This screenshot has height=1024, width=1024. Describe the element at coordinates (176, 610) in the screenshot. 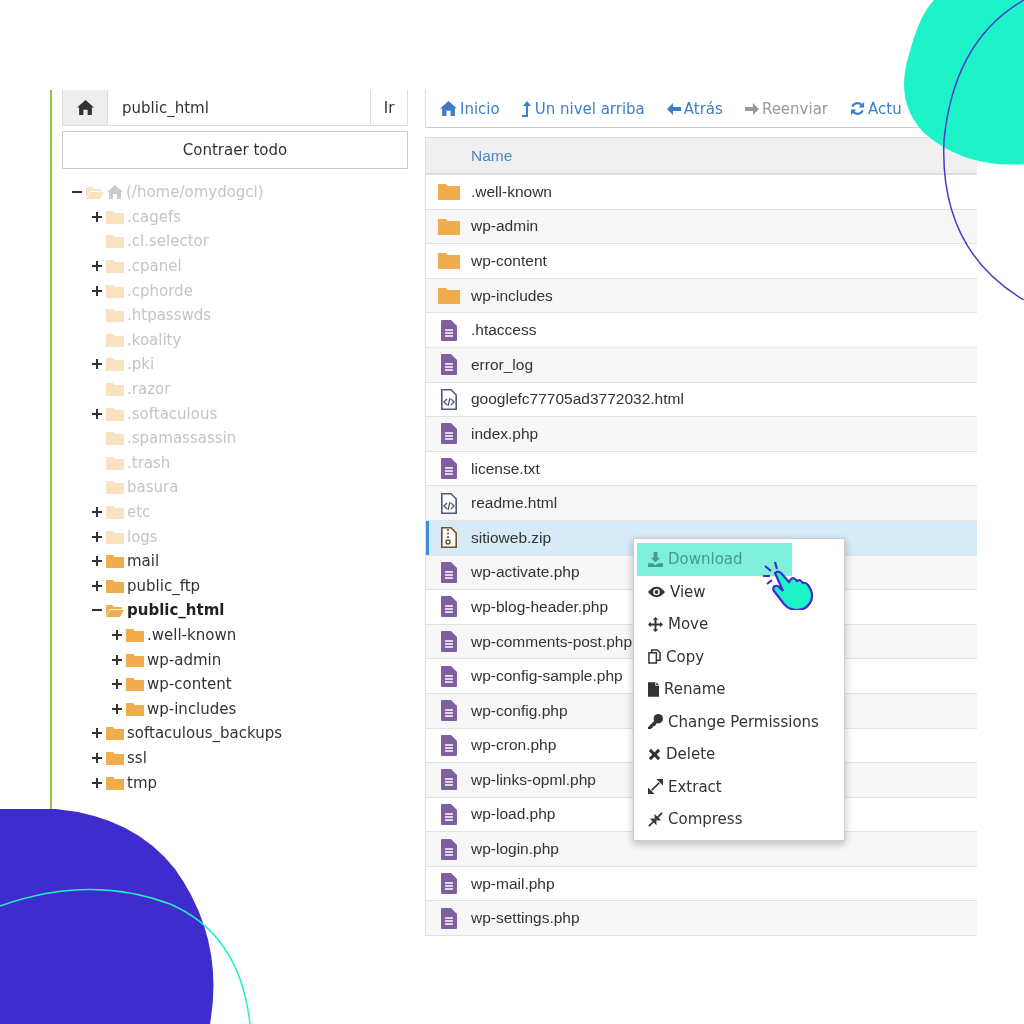

I see `folder-name: public_html` at that location.